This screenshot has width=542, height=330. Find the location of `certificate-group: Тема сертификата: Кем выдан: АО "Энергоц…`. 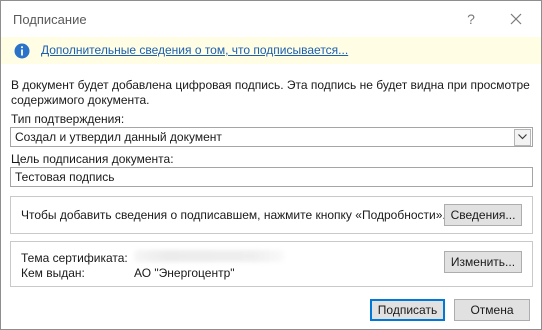

certificate-group: Тема сертификата: Кем выдан: АО "Энергоц… is located at coordinates (271, 264).